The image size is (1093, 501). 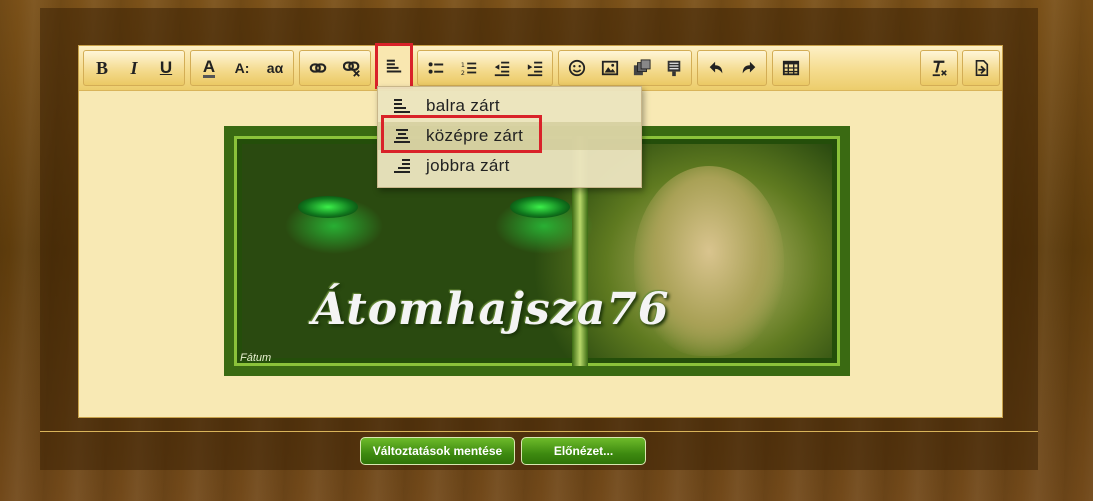 I want to click on editor-toolbar: B I U A A: aα 1 2, so click(x=540, y=67).